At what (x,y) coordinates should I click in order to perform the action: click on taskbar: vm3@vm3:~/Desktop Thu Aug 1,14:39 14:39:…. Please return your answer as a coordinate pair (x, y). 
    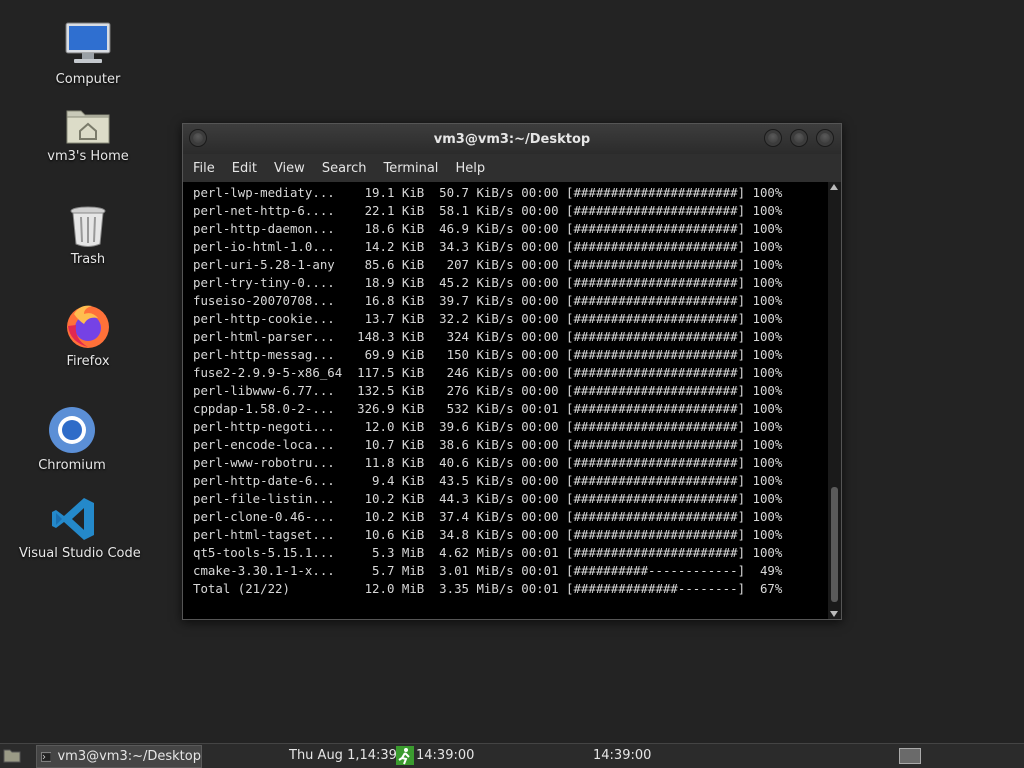
    Looking at the image, I should click on (512, 755).